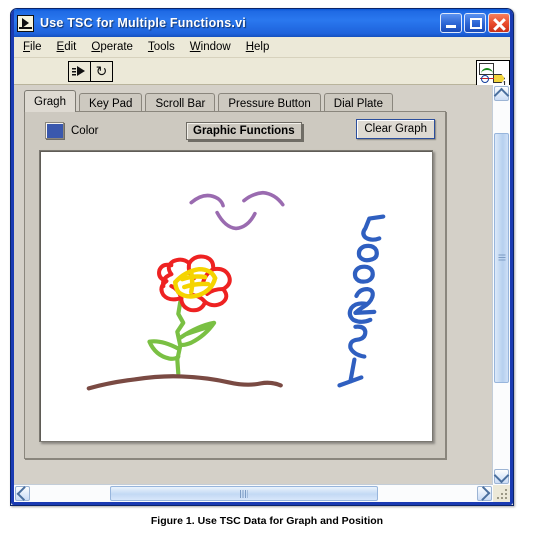 The width and height of the screenshot is (534, 536). Describe the element at coordinates (27, 47) in the screenshot. I see `menu-accel-file: F` at that location.